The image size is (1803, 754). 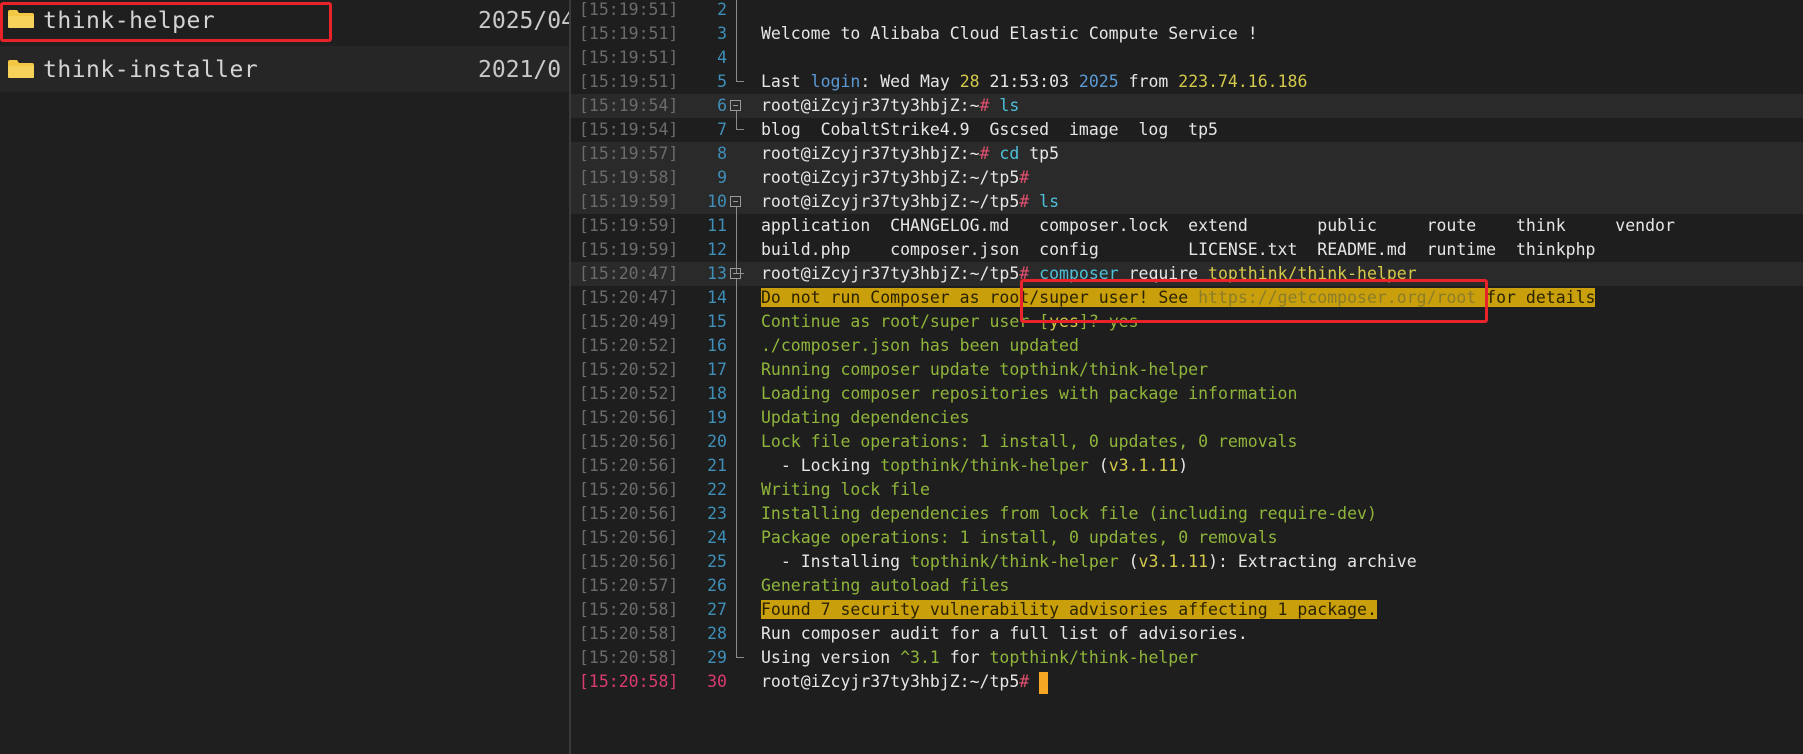 I want to click on text-segment: login, so click(x=835, y=81).